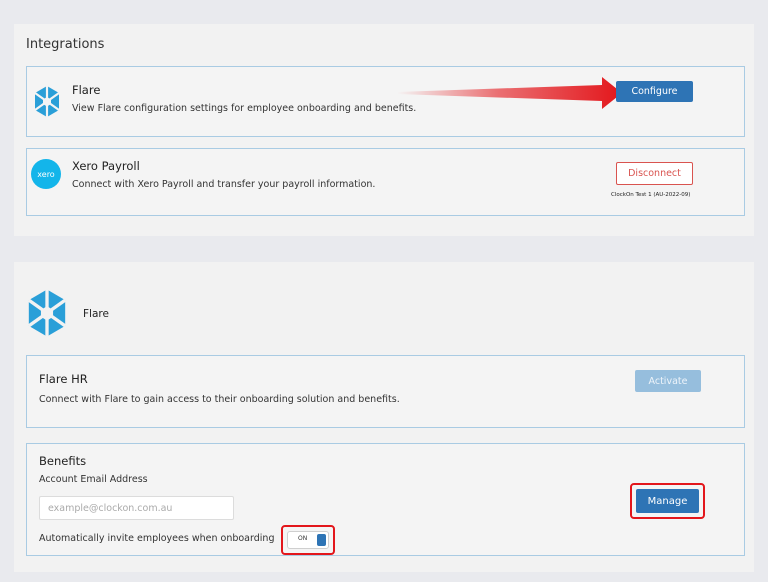 This screenshot has height=582, width=768. What do you see at coordinates (654, 91) in the screenshot?
I see `configure-button: Configure` at bounding box center [654, 91].